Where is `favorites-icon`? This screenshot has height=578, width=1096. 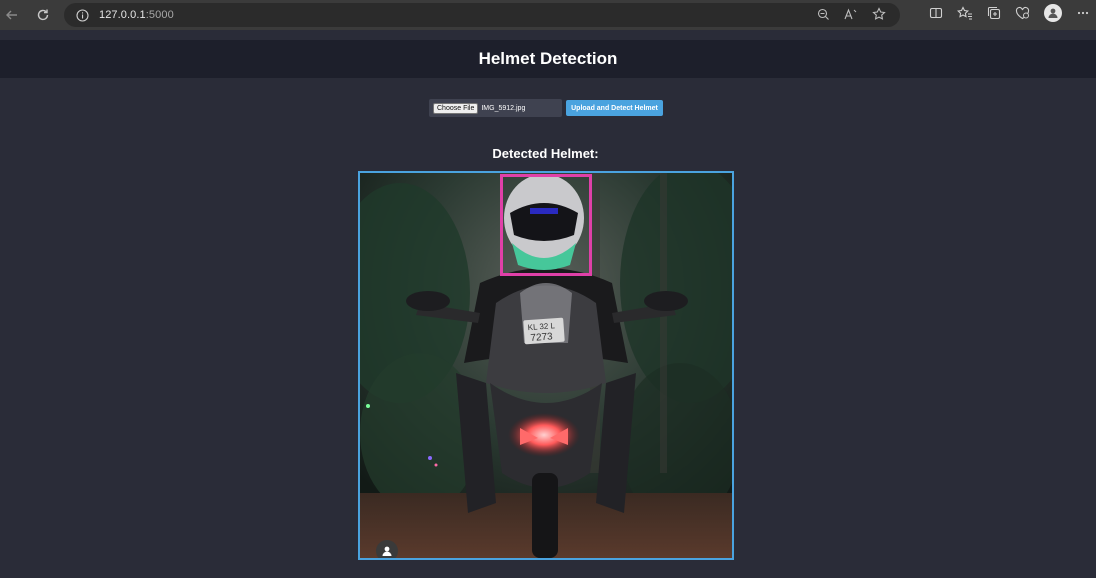
favorites-icon is located at coordinates (965, 13).